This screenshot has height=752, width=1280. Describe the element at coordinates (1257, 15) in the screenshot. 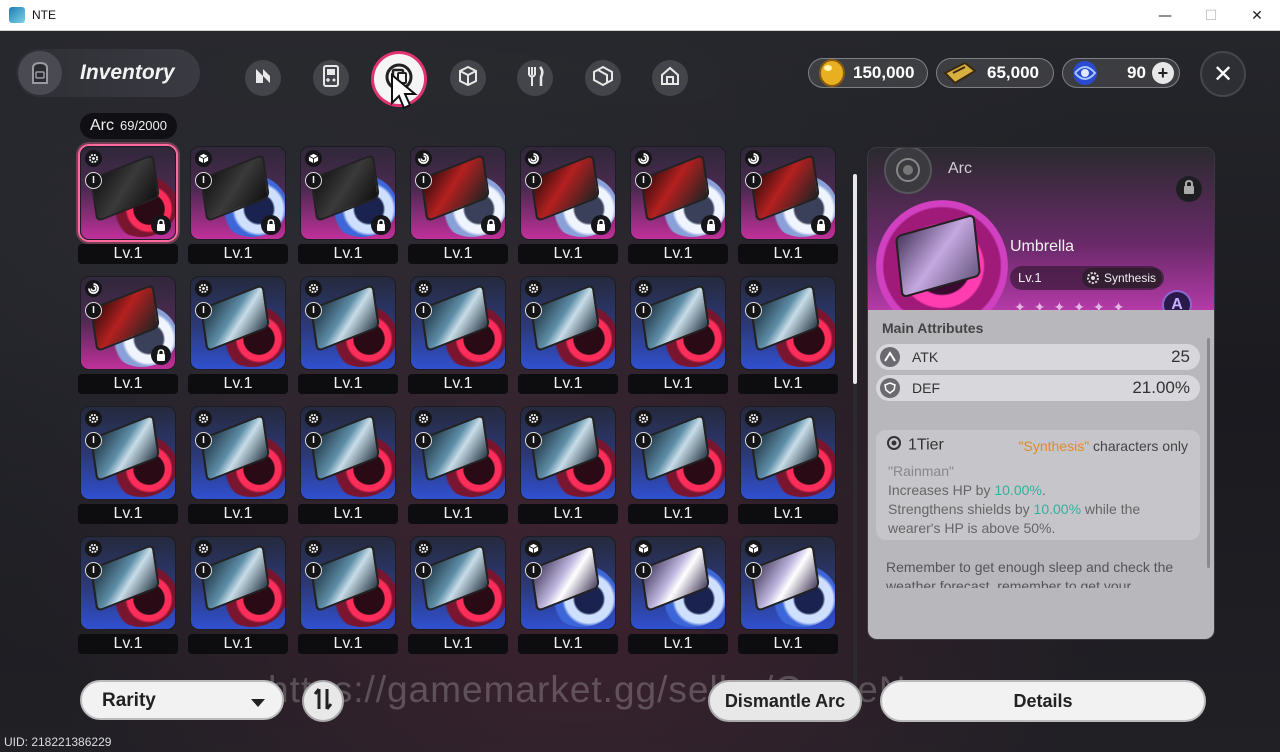

I see `window-close-button: ✕` at that location.